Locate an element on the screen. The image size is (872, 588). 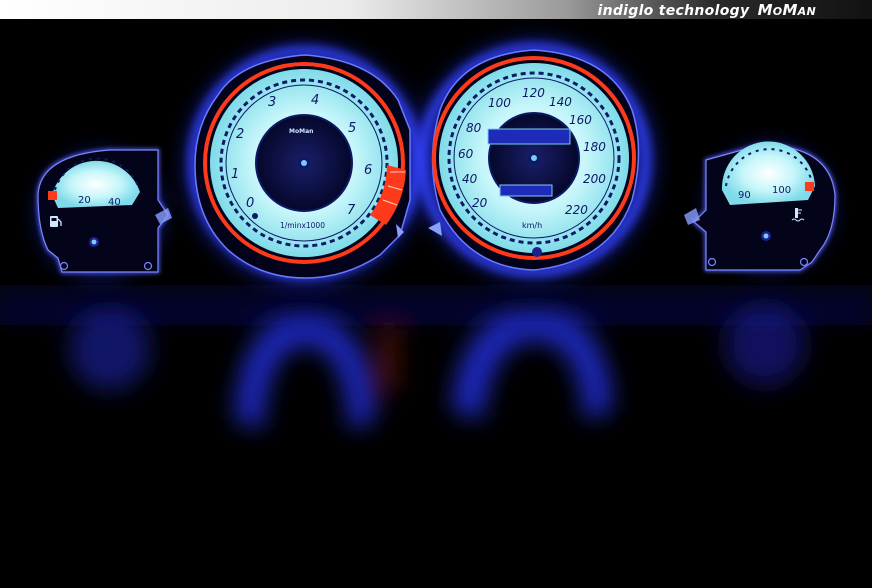
banner-text: indiglo technology is located at coordinates (673, 11).